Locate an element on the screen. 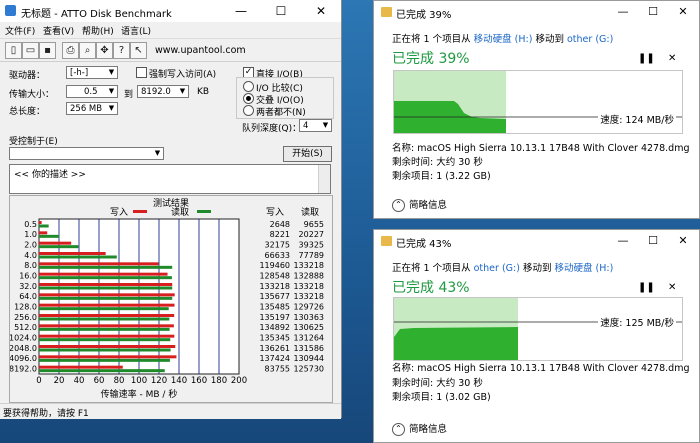  transfer-to-label: 到 is located at coordinates (129, 95).